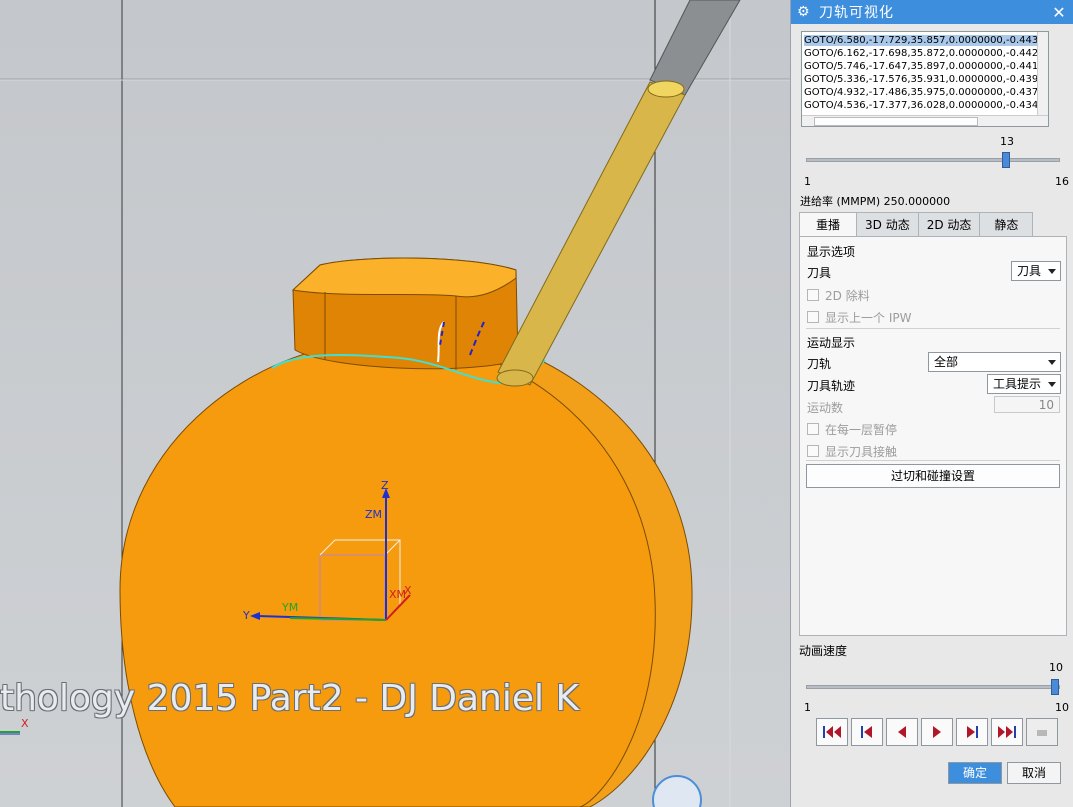 This screenshot has width=1073, height=807. I want to click on tool-shank, so click(591, 233).